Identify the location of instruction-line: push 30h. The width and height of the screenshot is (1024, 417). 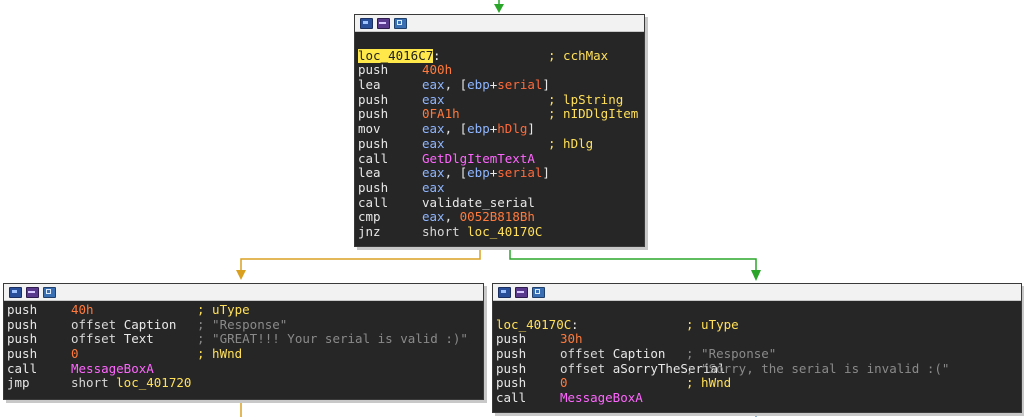
(757, 339).